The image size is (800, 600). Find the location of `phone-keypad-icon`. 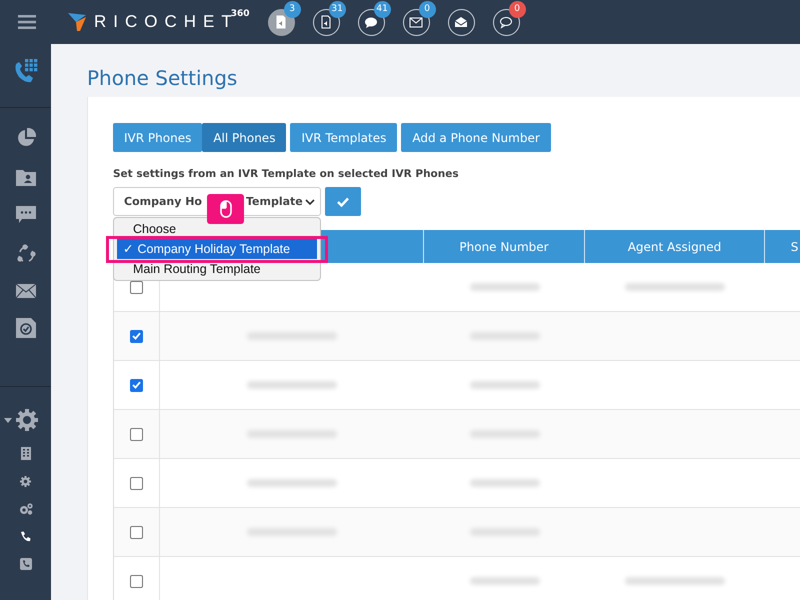

phone-keypad-icon is located at coordinates (25, 71).